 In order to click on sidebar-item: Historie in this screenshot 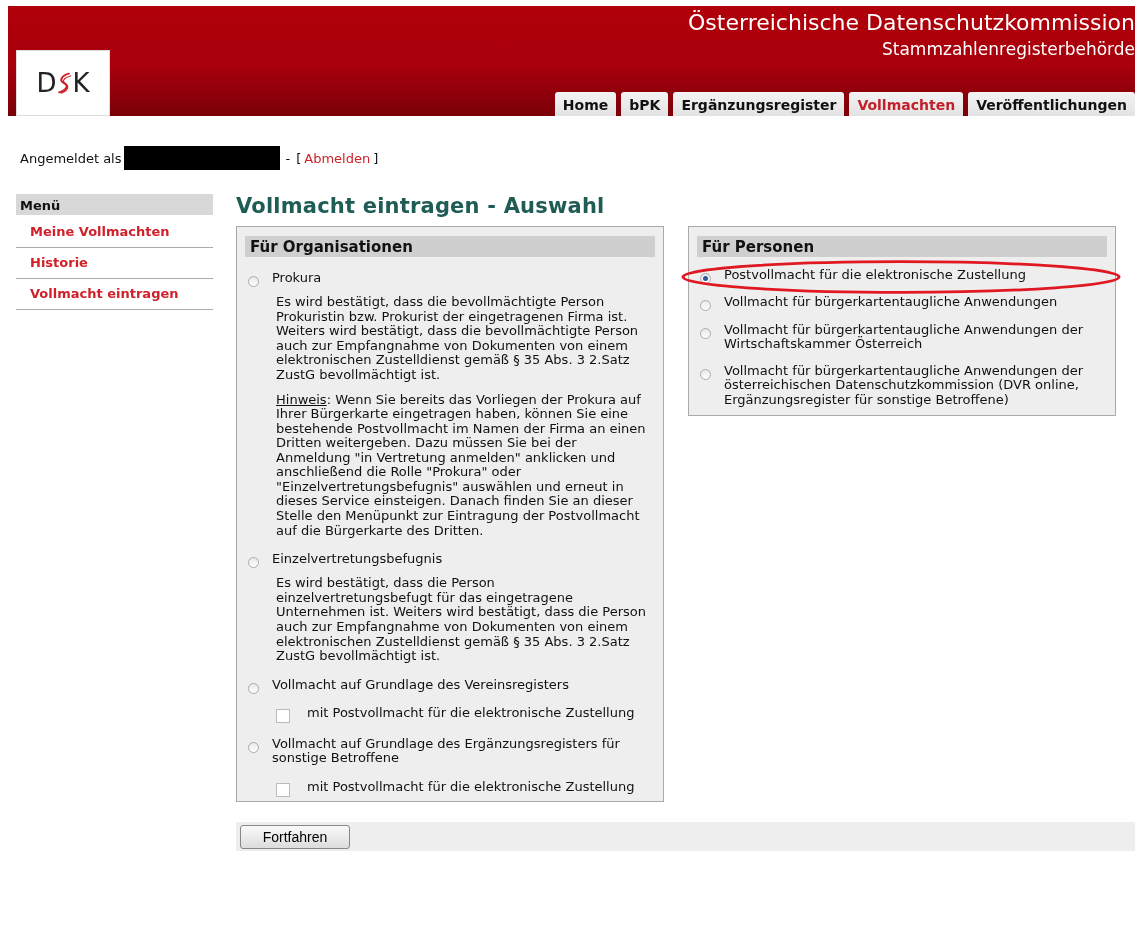, I will do `click(114, 263)`.